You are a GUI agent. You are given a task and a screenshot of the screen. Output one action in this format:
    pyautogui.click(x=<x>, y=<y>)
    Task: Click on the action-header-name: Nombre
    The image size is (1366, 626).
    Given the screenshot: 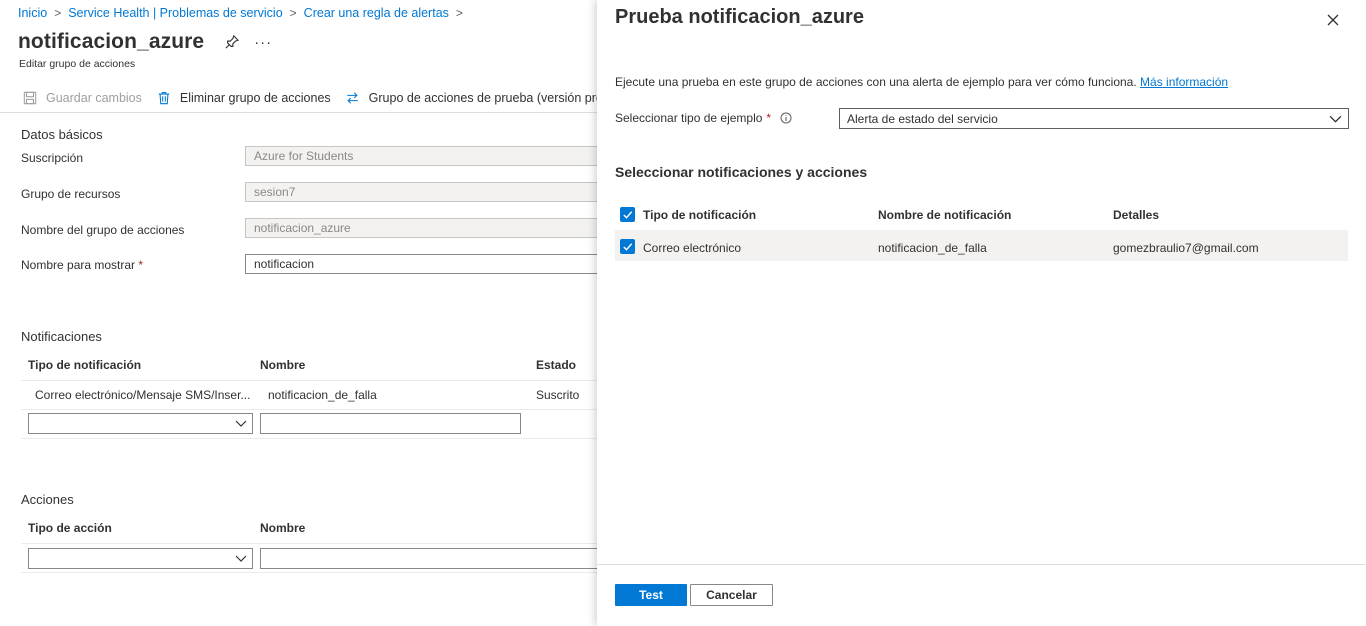 What is the action you would take?
    pyautogui.click(x=283, y=528)
    